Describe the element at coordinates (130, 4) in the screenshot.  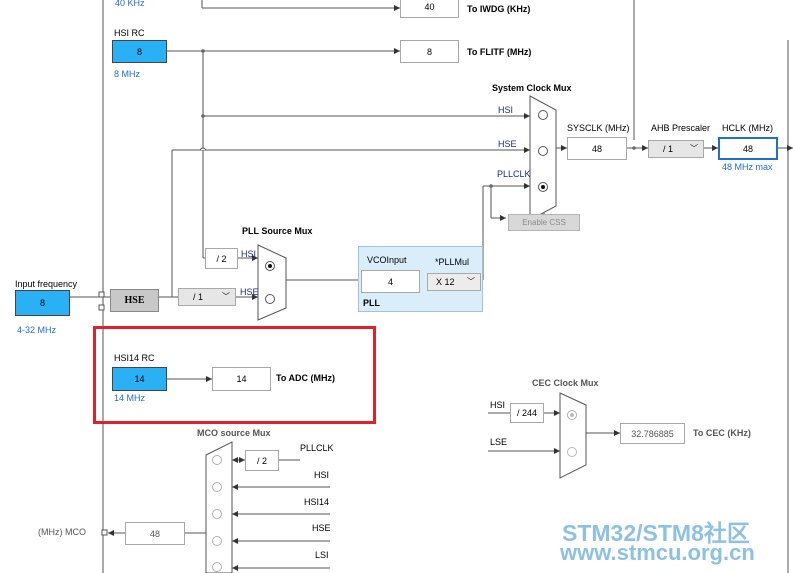
I see `lsi-freq-label: 40 KHz` at that location.